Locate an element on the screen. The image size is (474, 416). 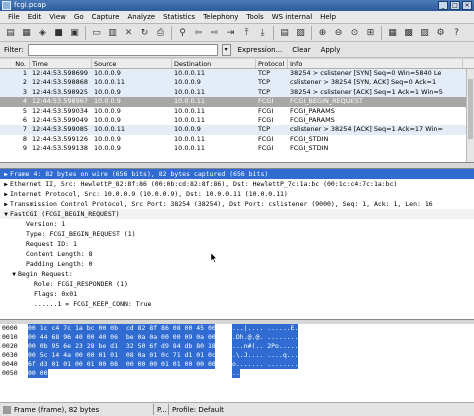
menu-tools: Tools is located at coordinates (254, 17).